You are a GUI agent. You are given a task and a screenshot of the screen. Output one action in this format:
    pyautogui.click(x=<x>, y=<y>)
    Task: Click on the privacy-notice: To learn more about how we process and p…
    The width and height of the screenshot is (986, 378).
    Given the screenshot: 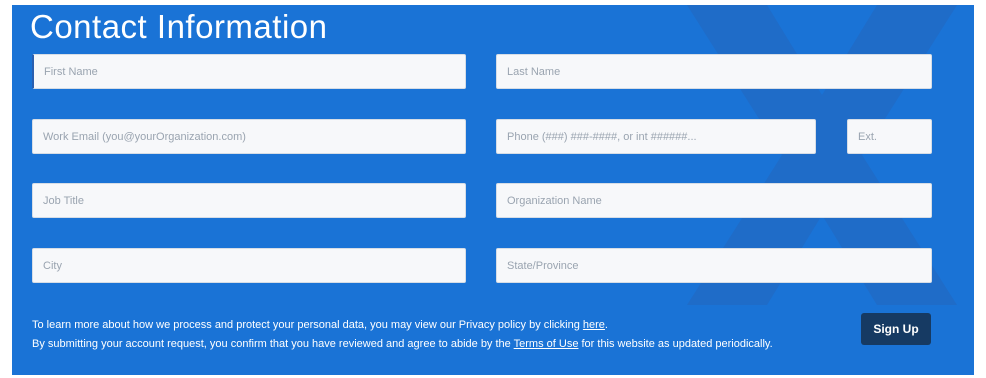 What is the action you would take?
    pyautogui.click(x=427, y=325)
    